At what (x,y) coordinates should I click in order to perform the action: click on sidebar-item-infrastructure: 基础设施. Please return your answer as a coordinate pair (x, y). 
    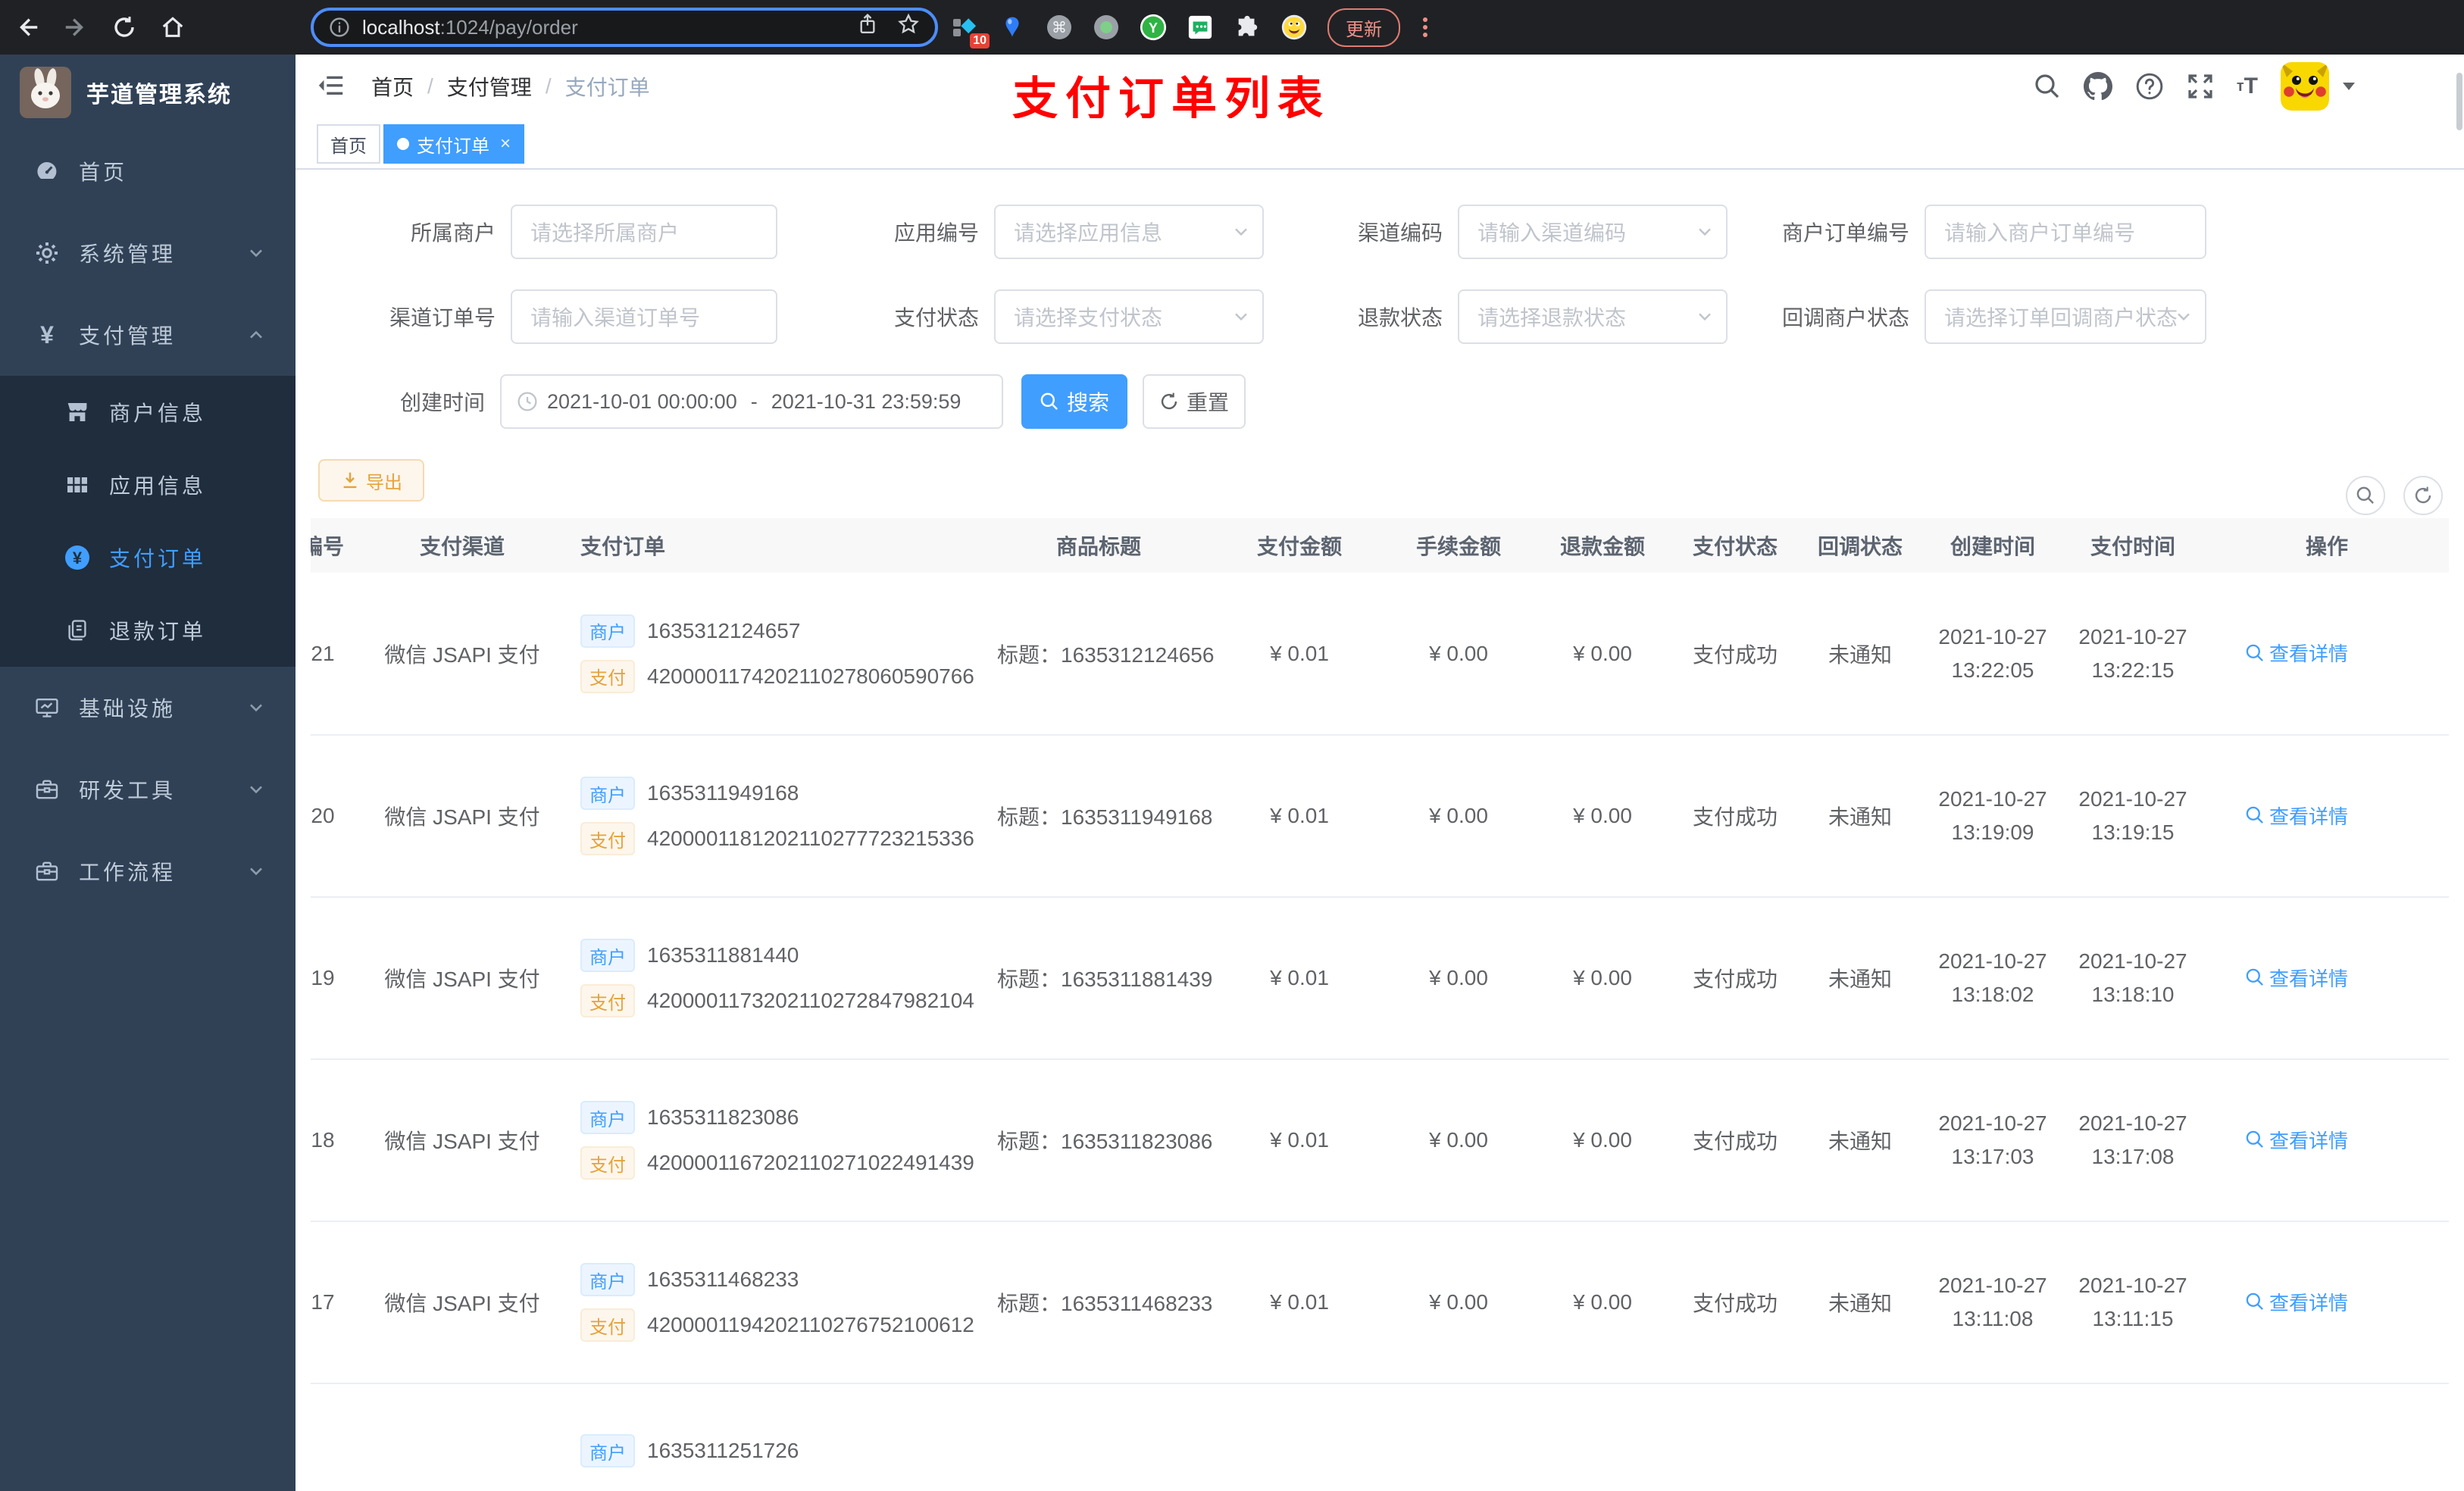
    Looking at the image, I should click on (147, 708).